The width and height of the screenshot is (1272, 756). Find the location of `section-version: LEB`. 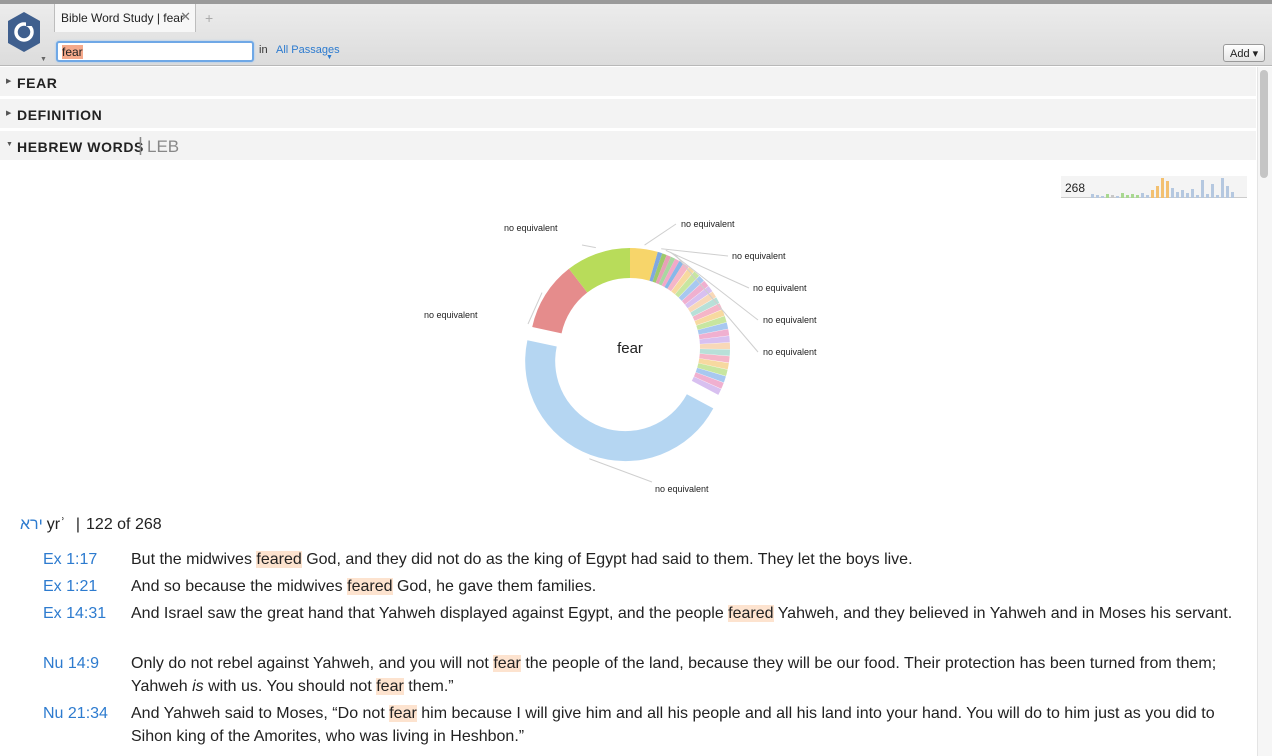

section-version: LEB is located at coordinates (163, 147).